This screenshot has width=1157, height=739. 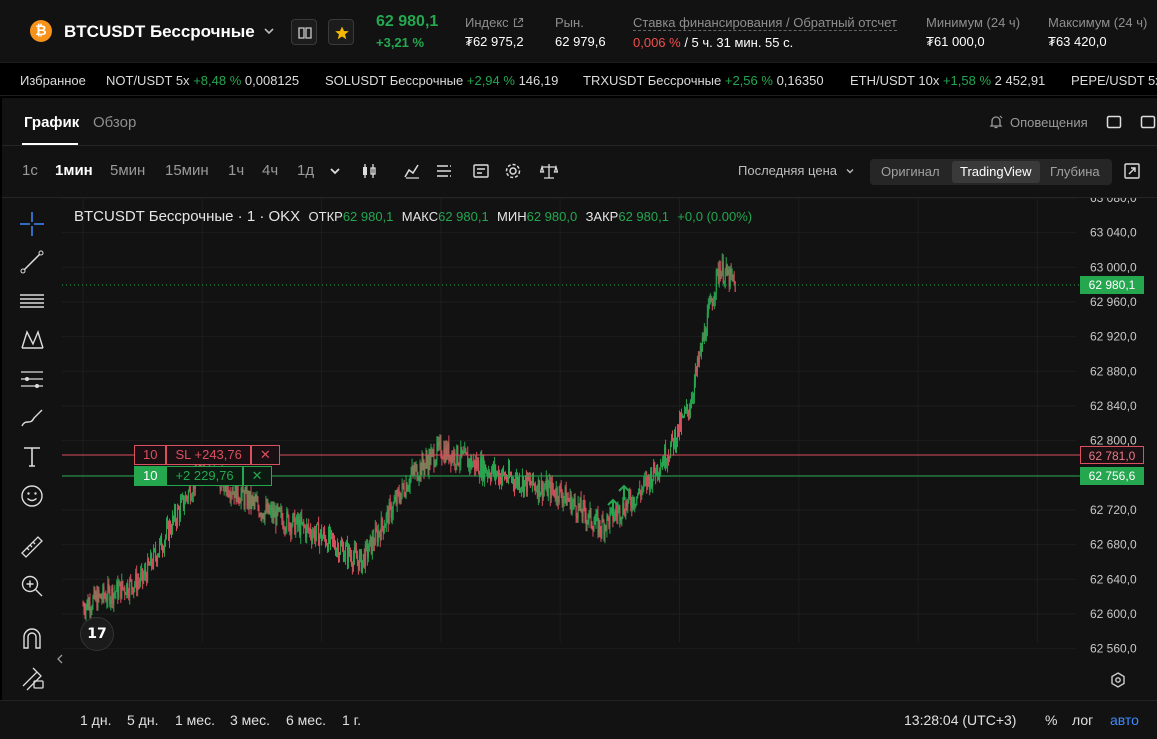 I want to click on timeframe-5m: 5мин, so click(x=127, y=170).